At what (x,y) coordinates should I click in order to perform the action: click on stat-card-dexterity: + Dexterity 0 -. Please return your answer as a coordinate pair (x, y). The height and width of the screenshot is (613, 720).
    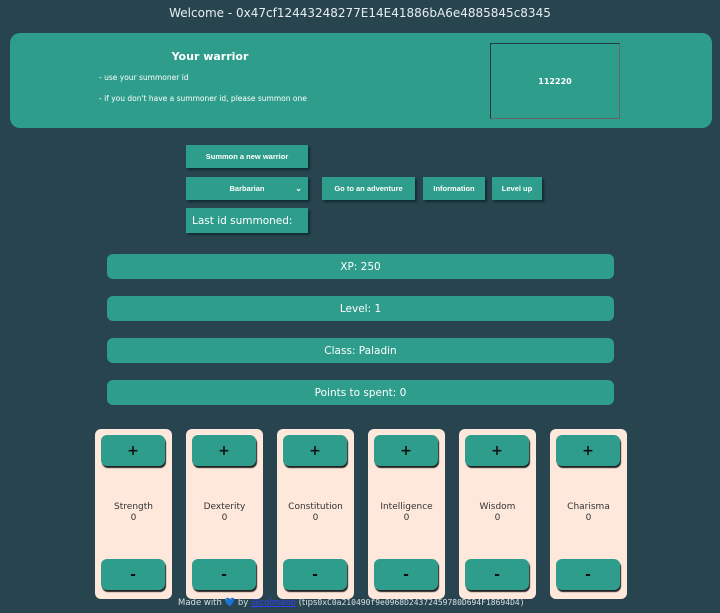
    Looking at the image, I should click on (224, 514).